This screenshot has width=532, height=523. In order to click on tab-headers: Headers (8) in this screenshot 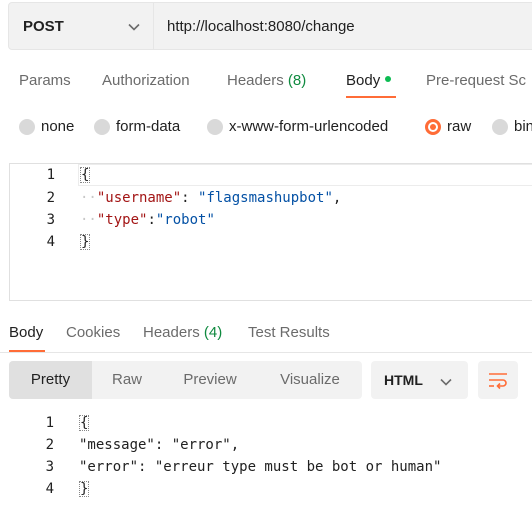, I will do `click(266, 80)`.